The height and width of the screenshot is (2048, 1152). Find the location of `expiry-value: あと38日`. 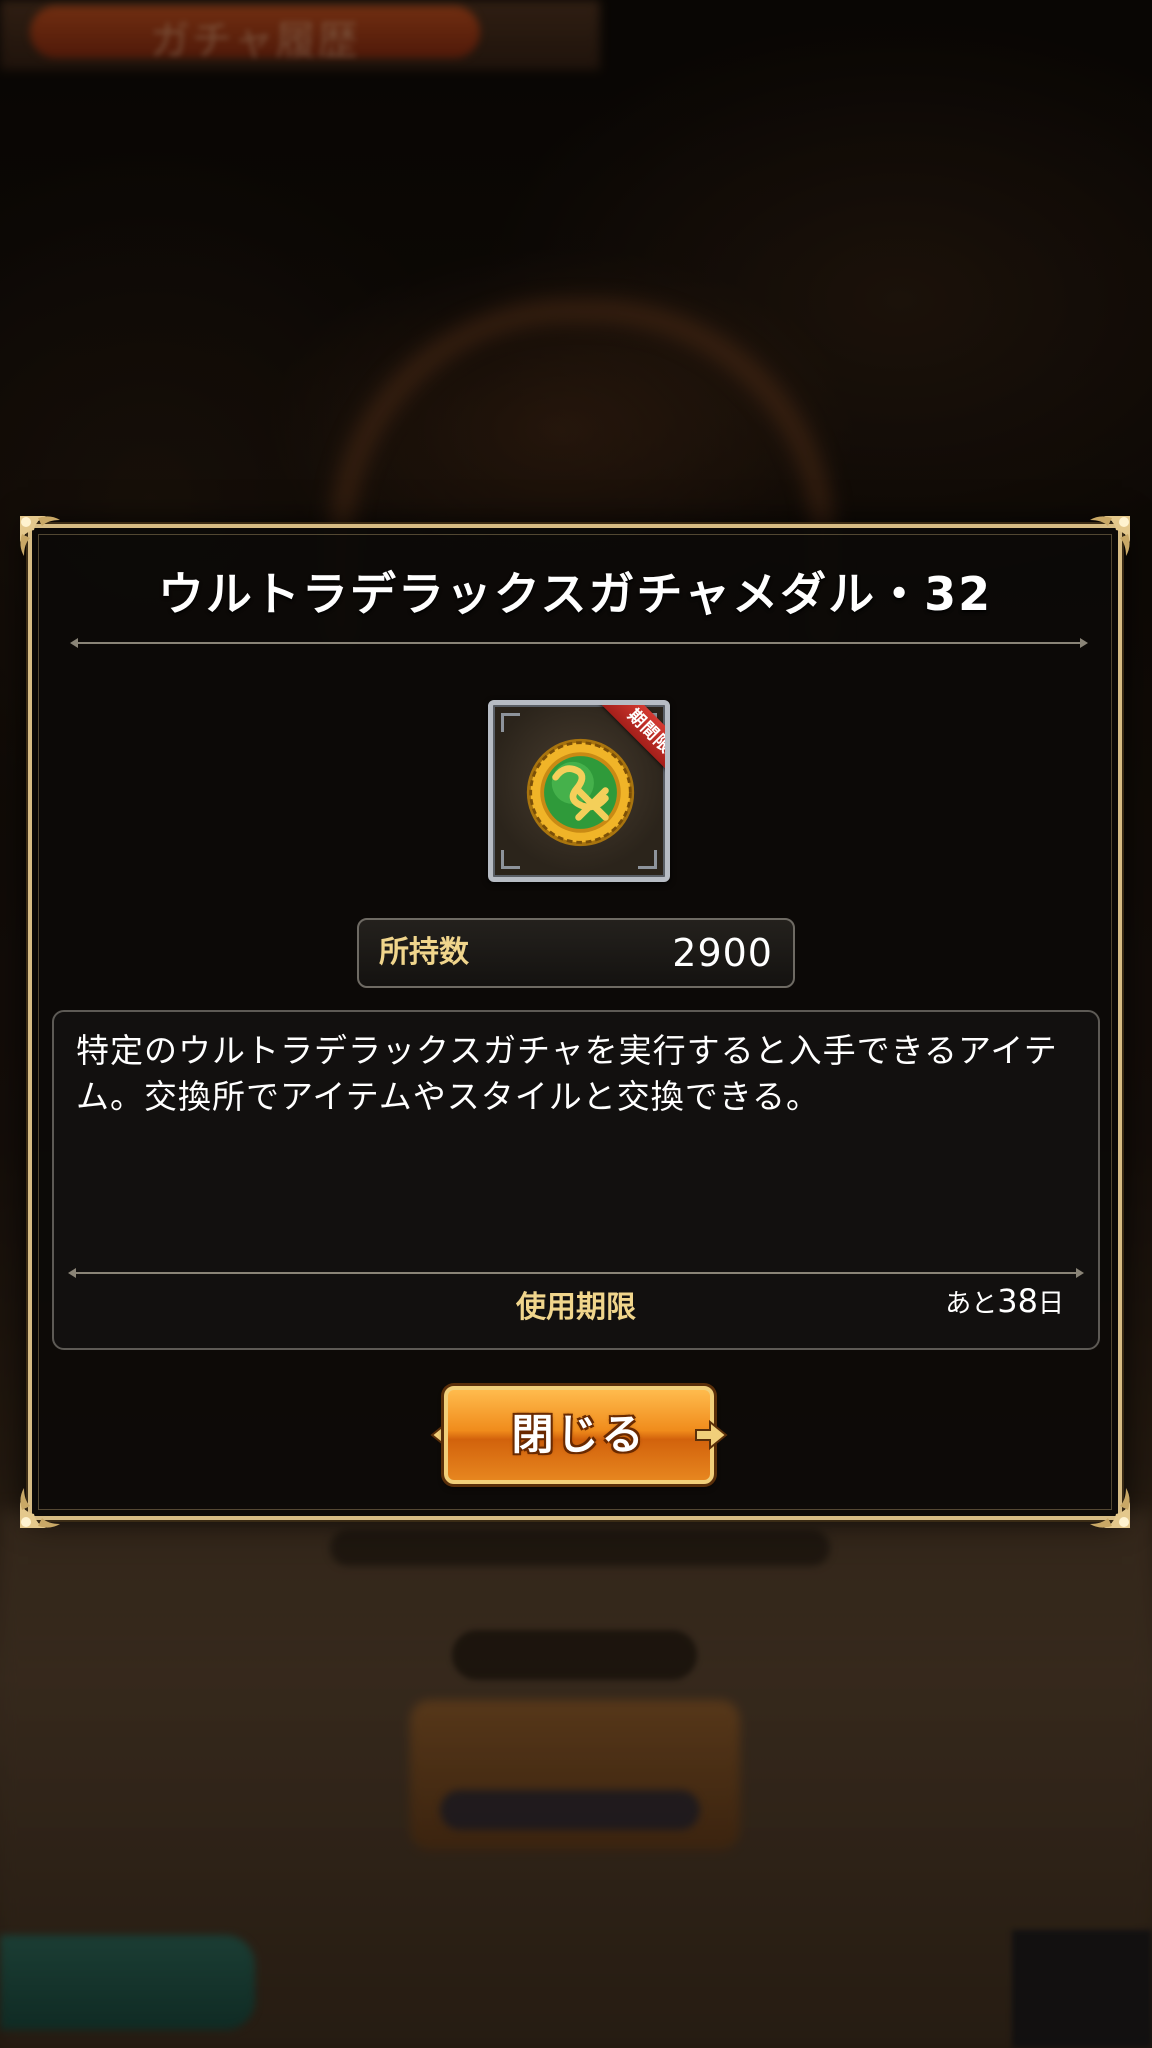

expiry-value: あと38日 is located at coordinates (1004, 1301).